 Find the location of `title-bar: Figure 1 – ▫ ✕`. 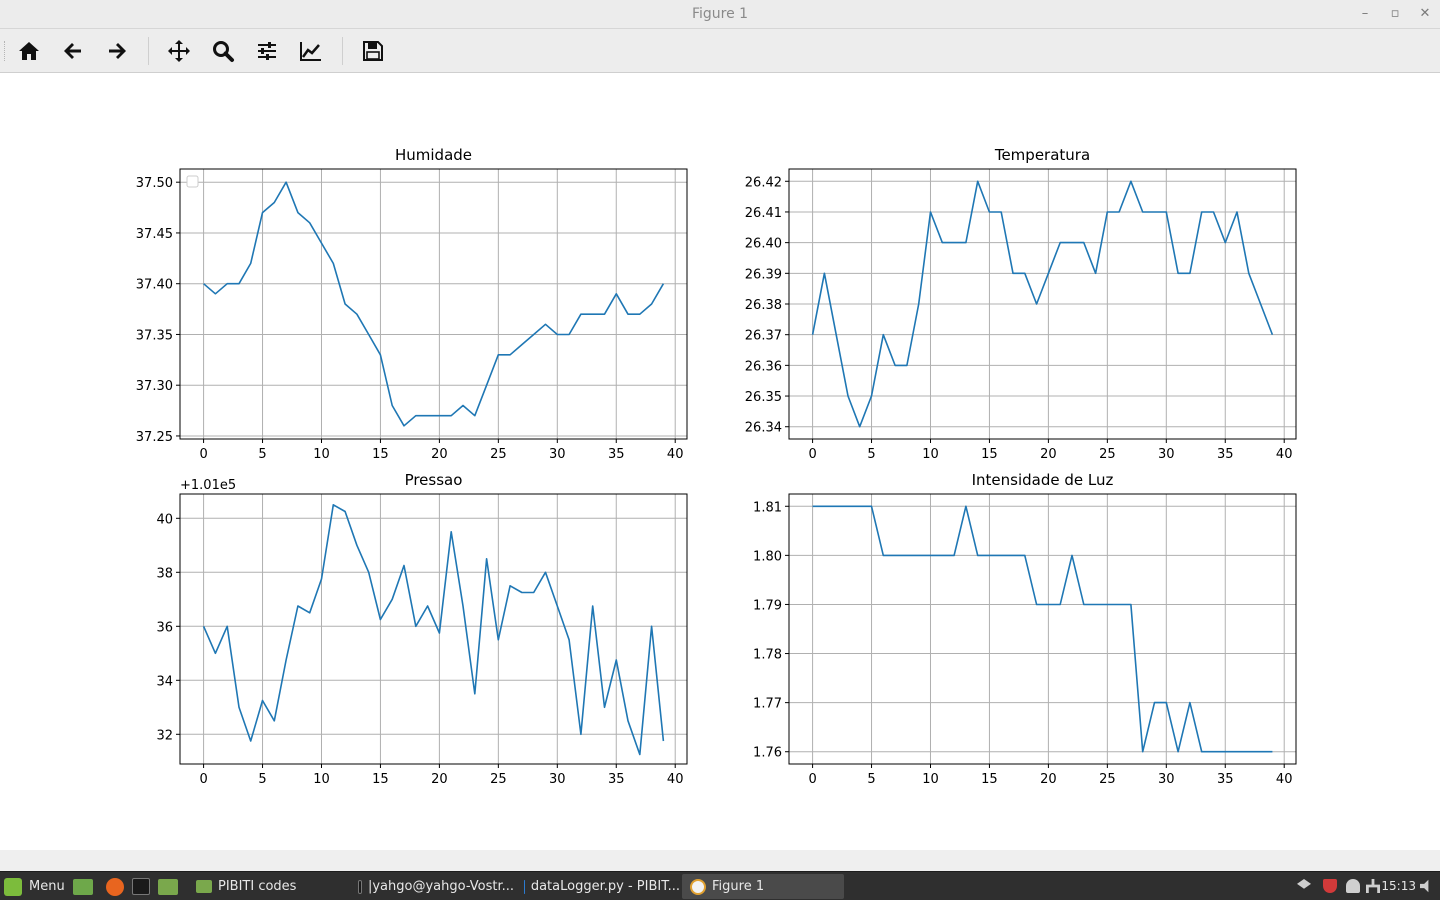

title-bar: Figure 1 – ▫ ✕ is located at coordinates (720, 14).